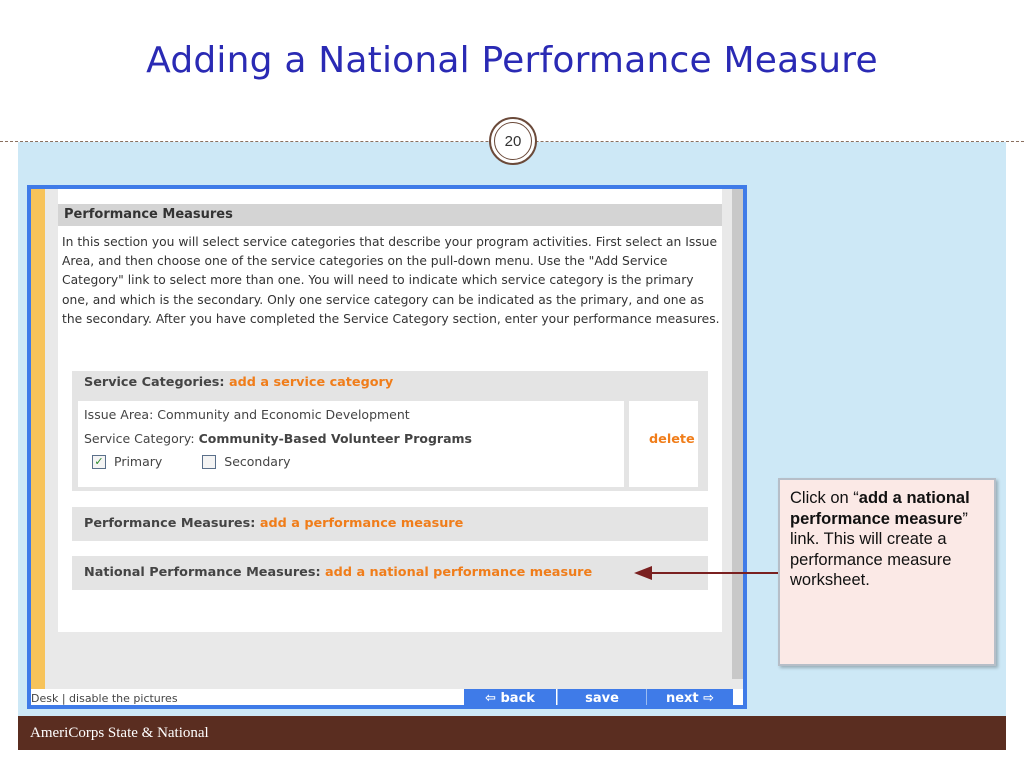 The image size is (1024, 768). Describe the element at coordinates (38, 439) in the screenshot. I see `left-accent-strip` at that location.